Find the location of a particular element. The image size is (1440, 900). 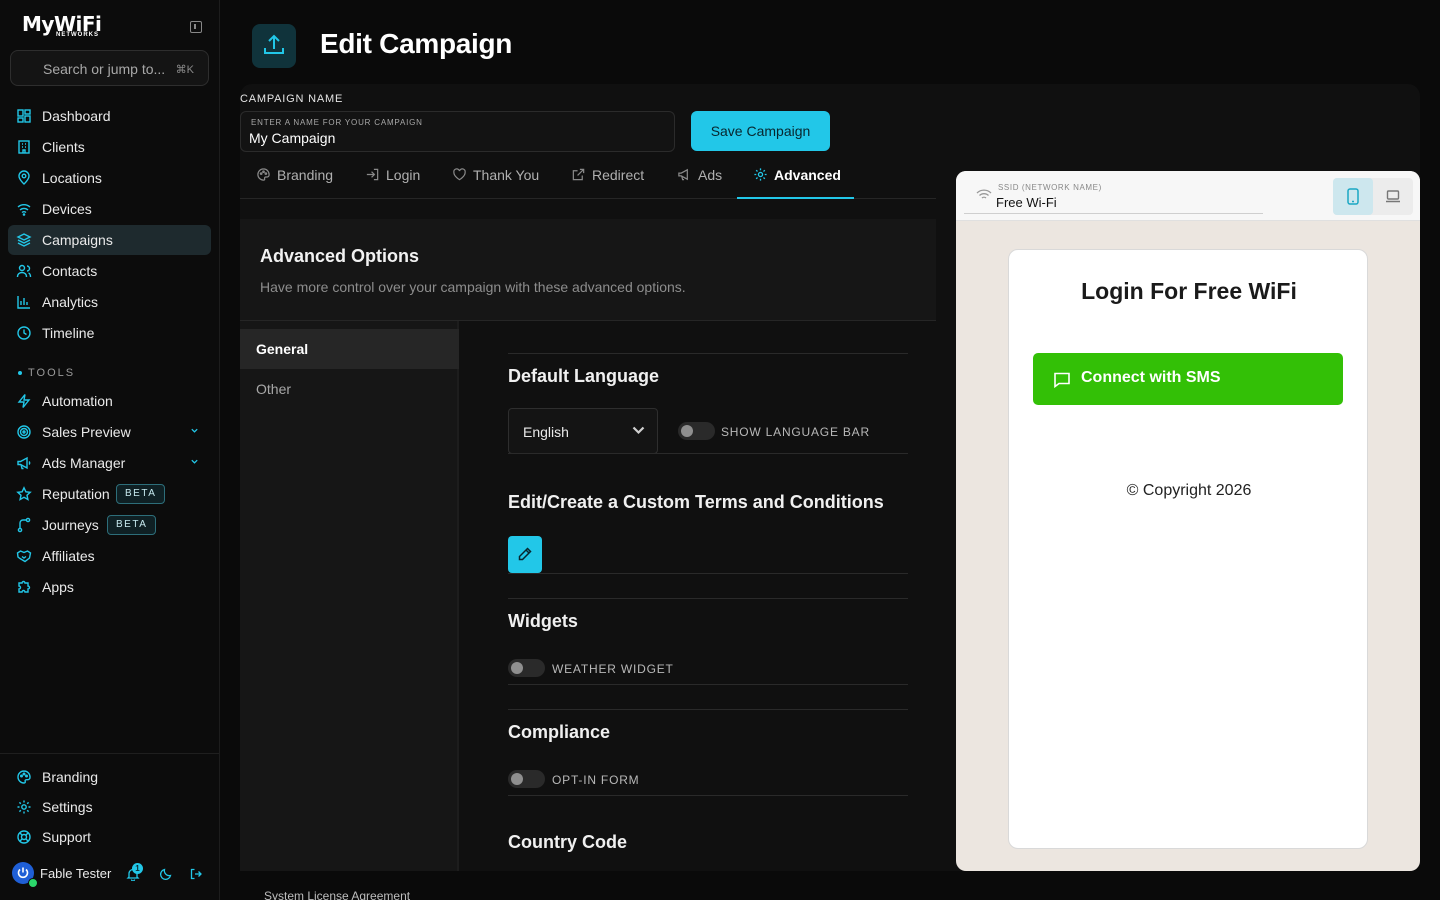

sidebar-item-reputation: Reputation BETA is located at coordinates (109, 494).